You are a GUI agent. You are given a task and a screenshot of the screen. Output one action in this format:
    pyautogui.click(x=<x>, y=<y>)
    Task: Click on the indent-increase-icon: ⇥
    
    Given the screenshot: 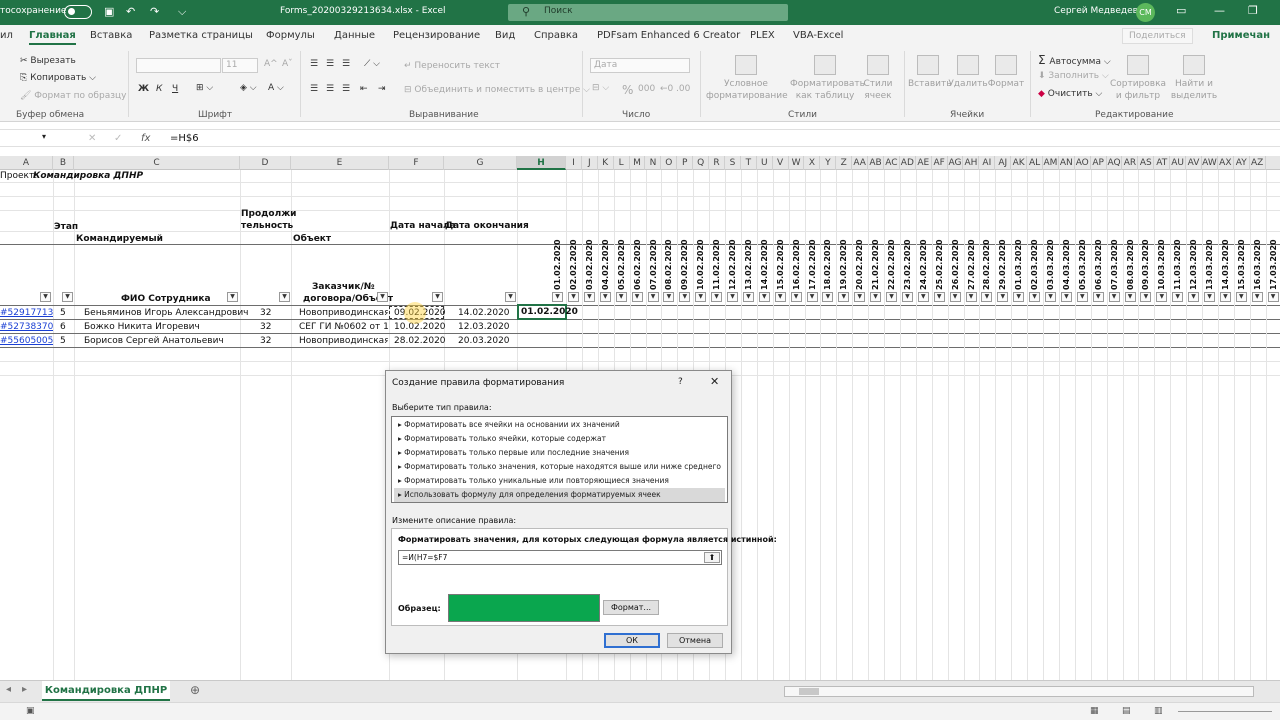 What is the action you would take?
    pyautogui.click(x=382, y=89)
    